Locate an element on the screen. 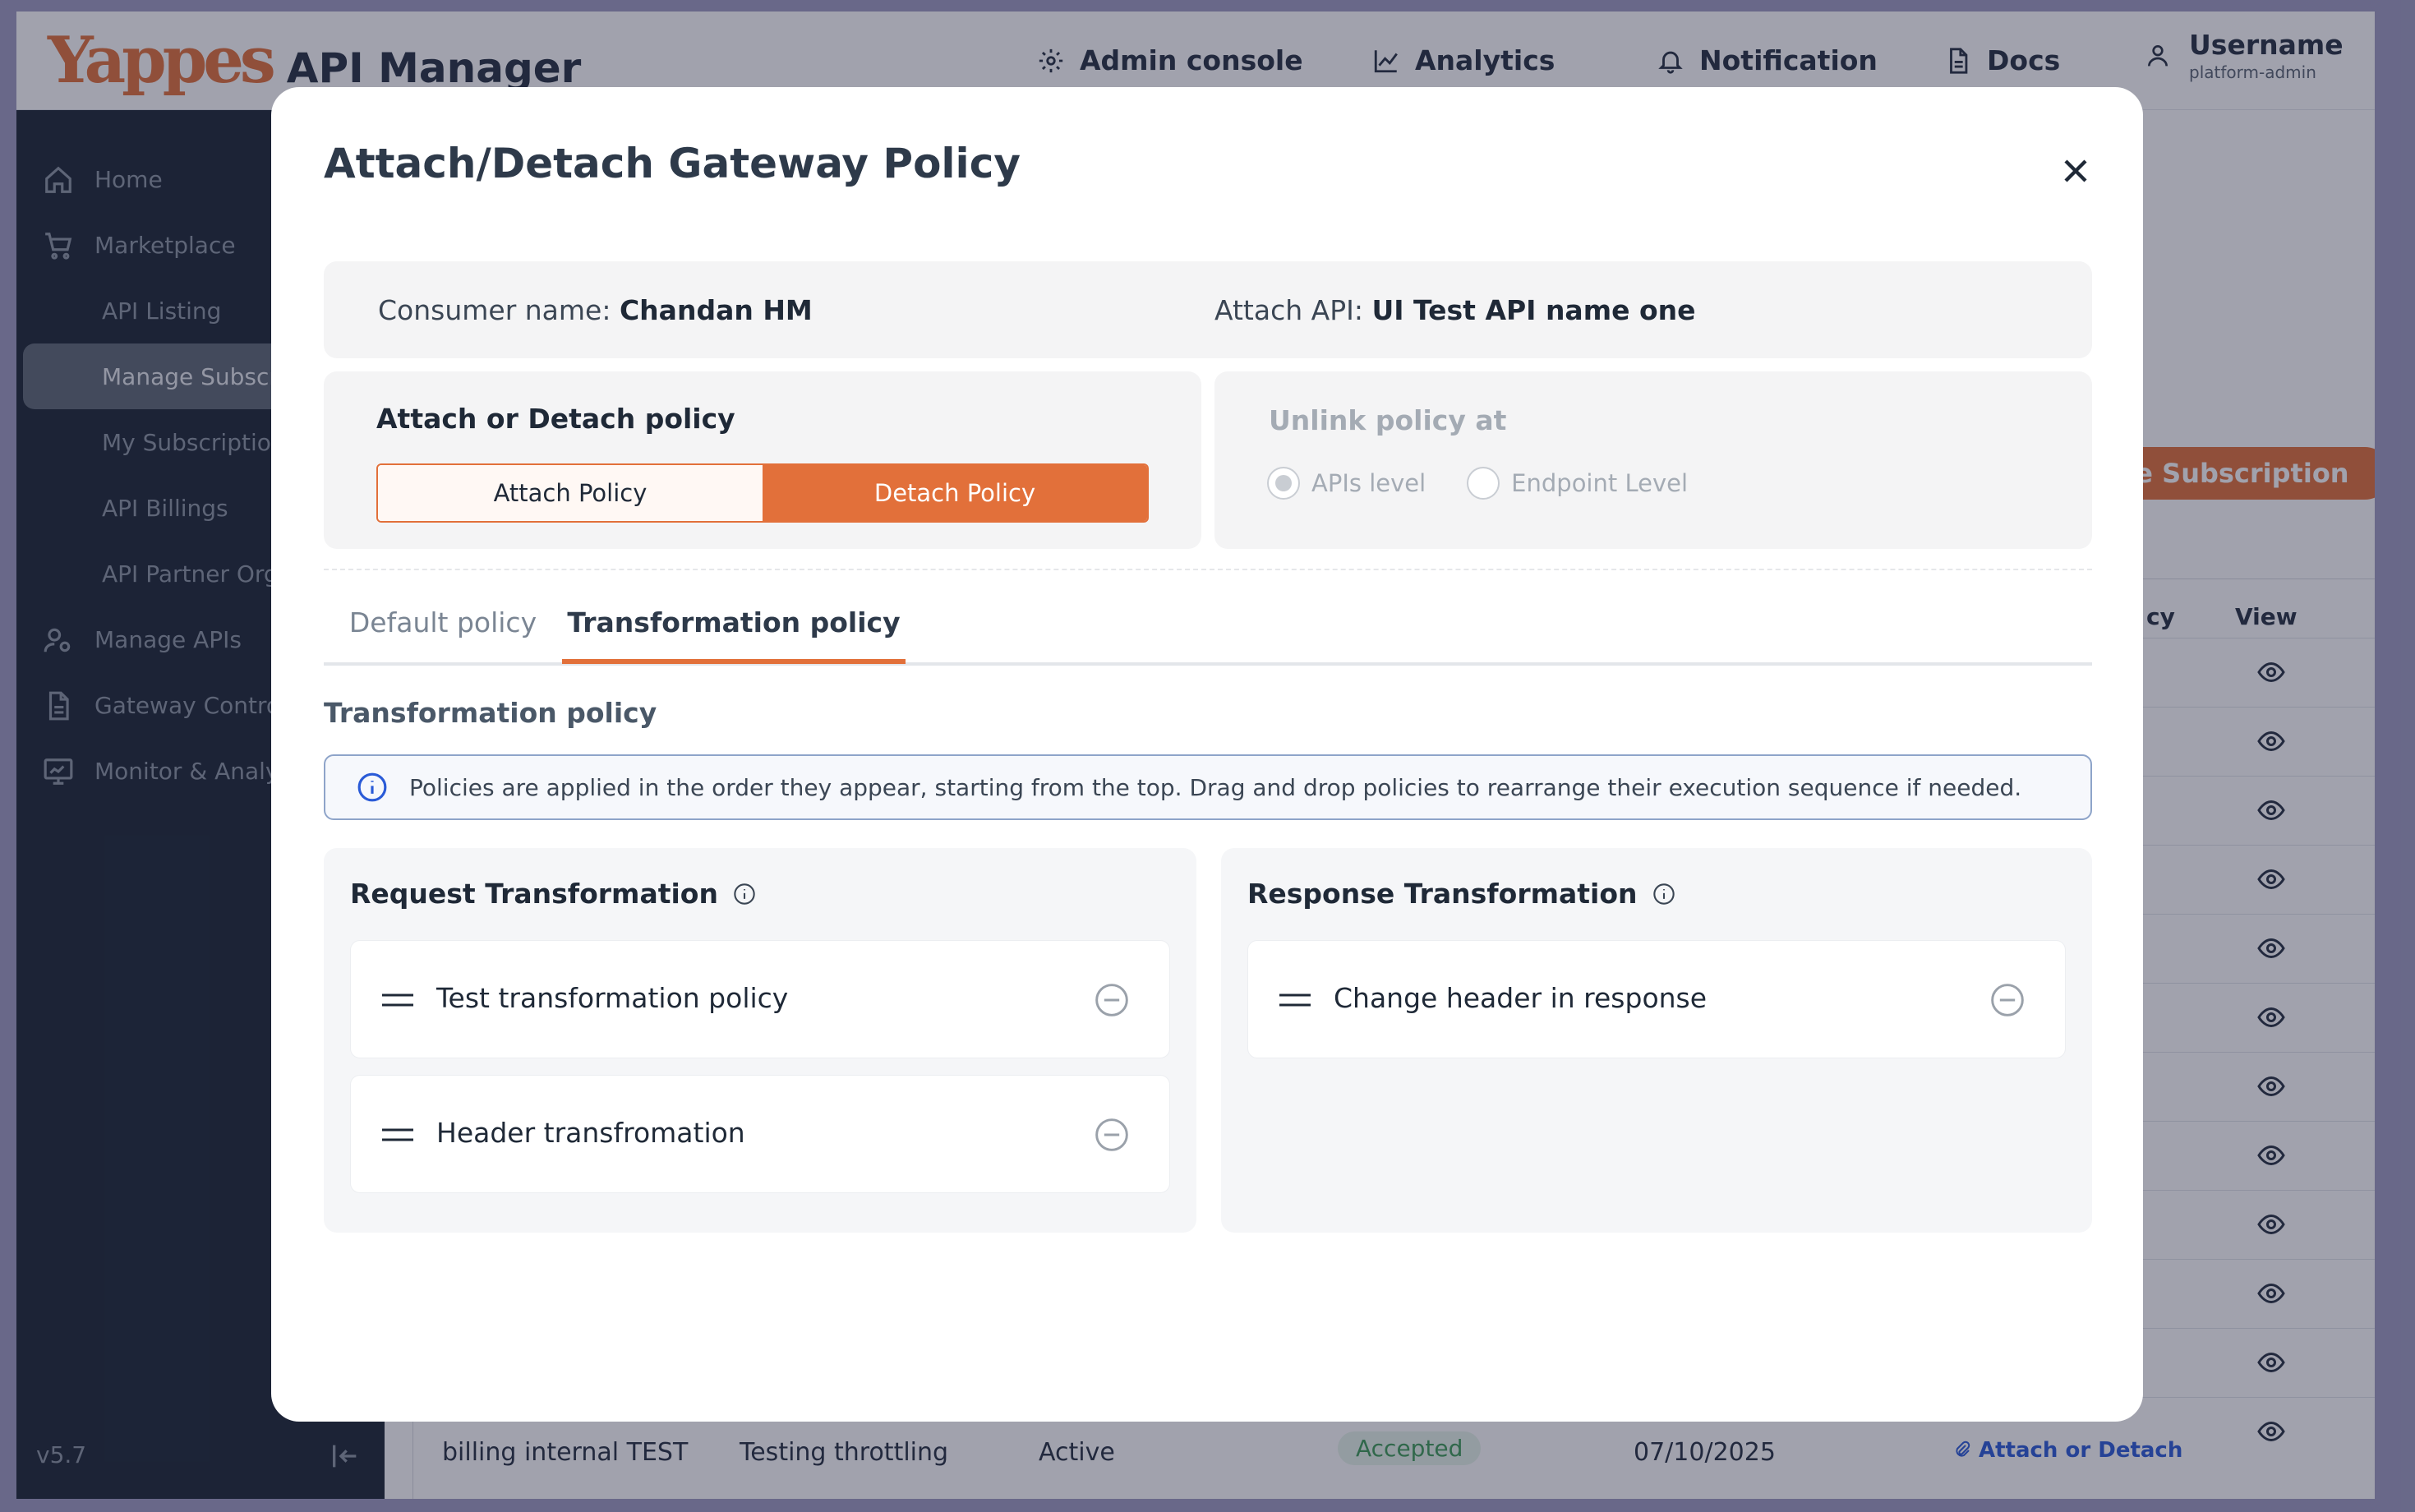 Image resolution: width=2415 pixels, height=1512 pixels. attach-detach-toggle: Attach Policy Detach Policy is located at coordinates (763, 493).